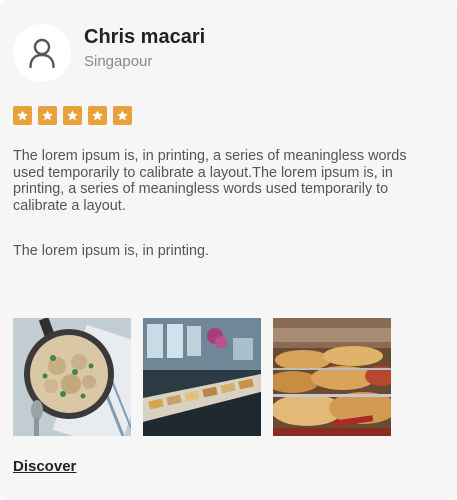  What do you see at coordinates (145, 37) in the screenshot?
I see `reviewer-name: Chris macari` at bounding box center [145, 37].